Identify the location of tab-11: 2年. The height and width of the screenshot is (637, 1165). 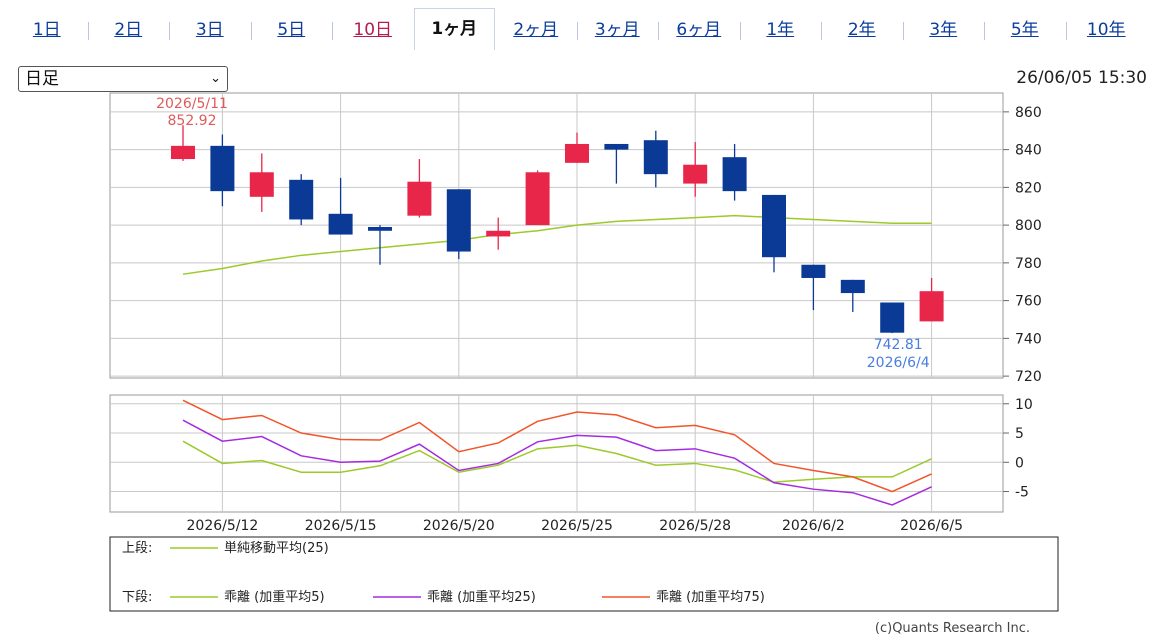
(862, 30).